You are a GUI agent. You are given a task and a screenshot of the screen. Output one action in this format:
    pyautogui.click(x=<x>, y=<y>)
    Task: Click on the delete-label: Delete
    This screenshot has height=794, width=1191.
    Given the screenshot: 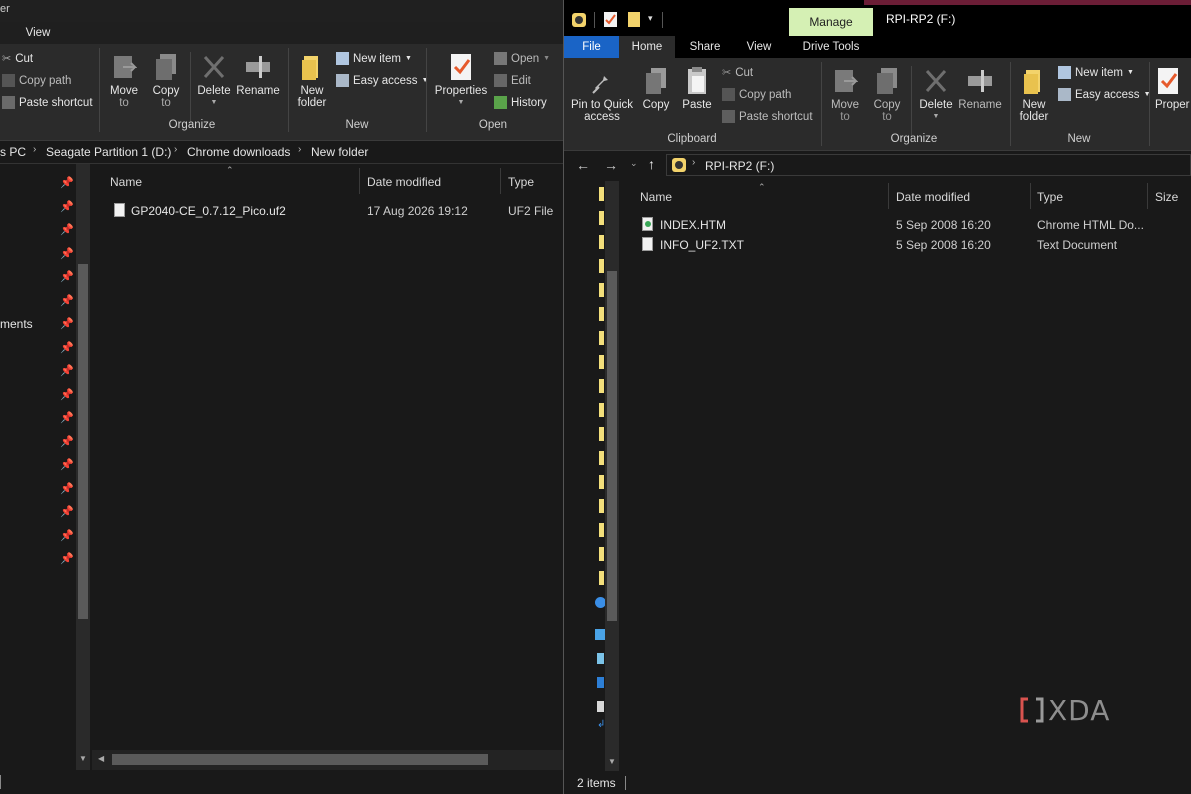 What is the action you would take?
    pyautogui.click(x=214, y=91)
    